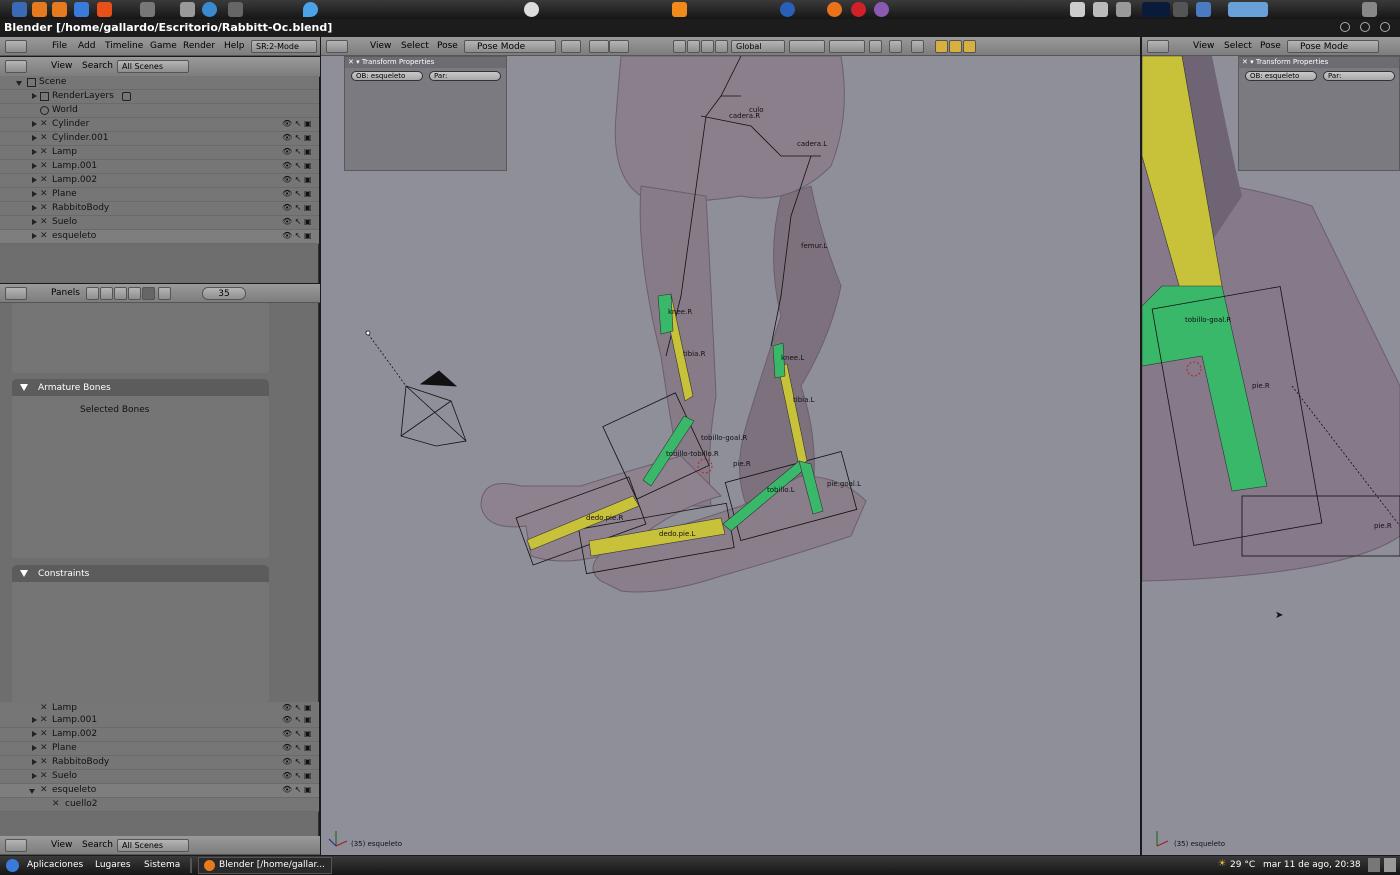 Image resolution: width=1400 pixels, height=875 pixels. I want to click on orientation-select: Global, so click(758, 46).